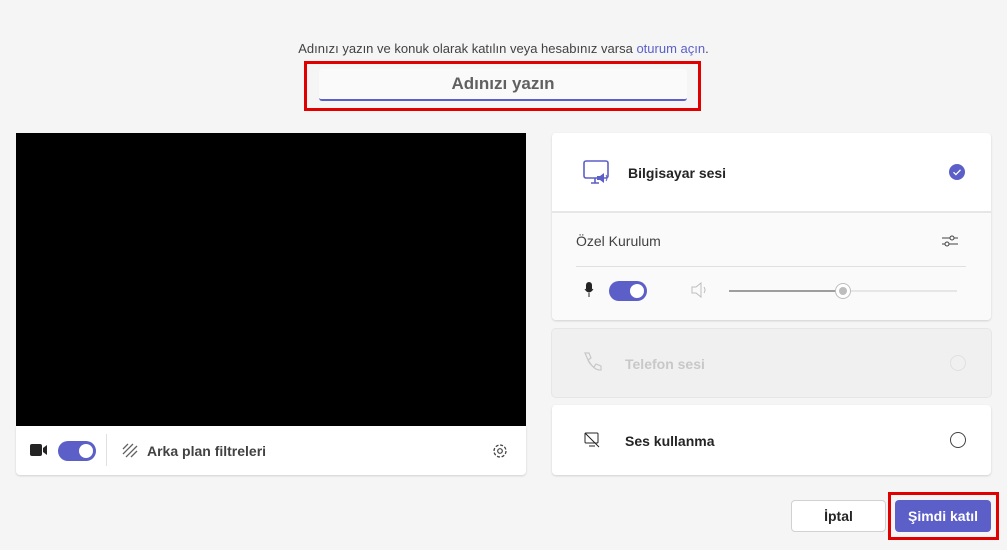  What do you see at coordinates (786, 291) in the screenshot?
I see `volume-fill` at bounding box center [786, 291].